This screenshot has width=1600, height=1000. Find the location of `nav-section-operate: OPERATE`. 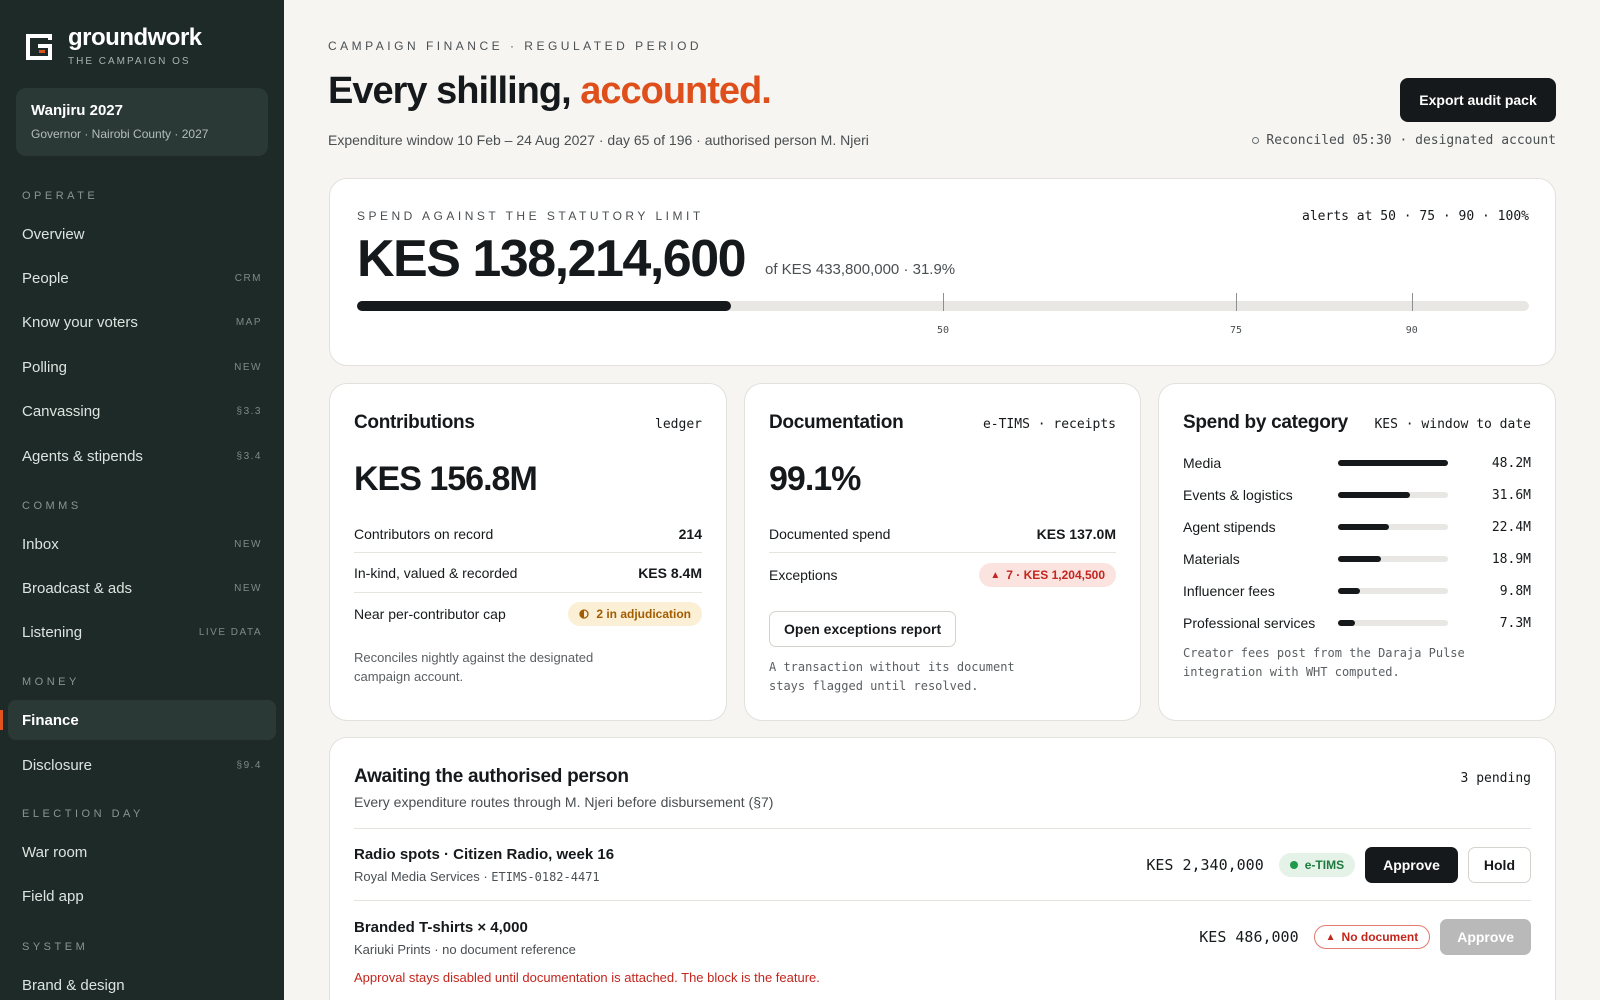

nav-section-operate: OPERATE is located at coordinates (60, 196).